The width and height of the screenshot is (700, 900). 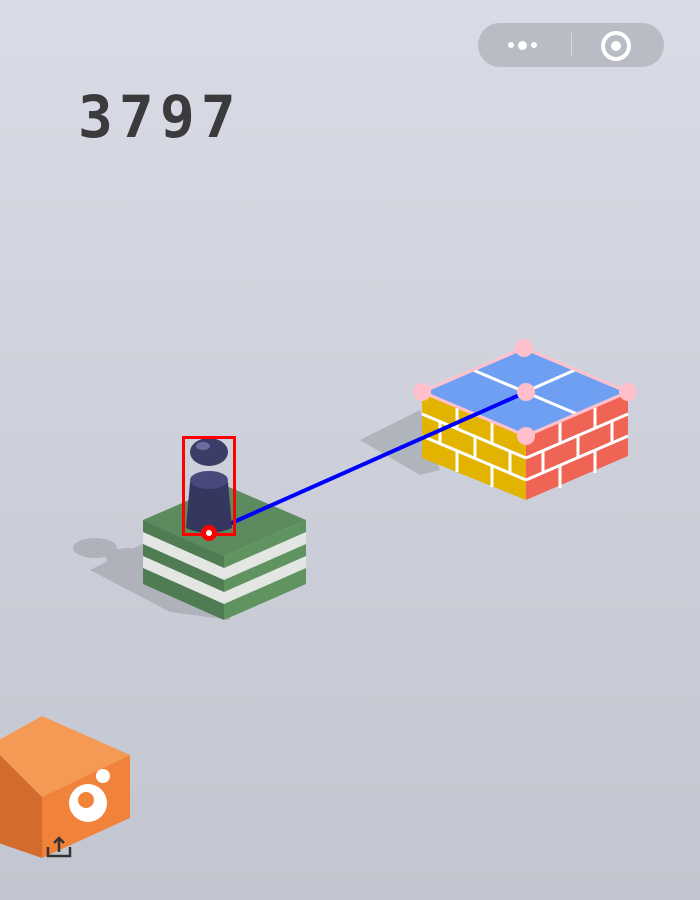 What do you see at coordinates (65, 787) in the screenshot?
I see `orange-block` at bounding box center [65, 787].